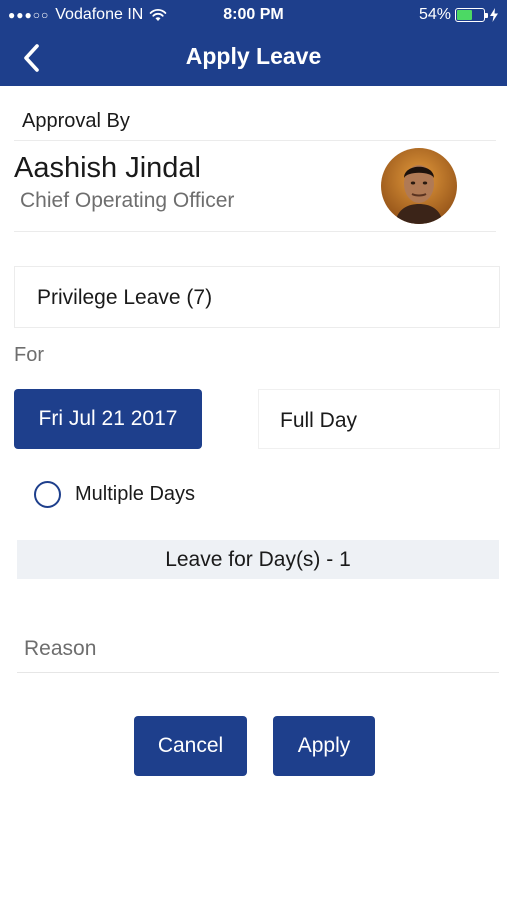 Image resolution: width=507 pixels, height=900 pixels. Describe the element at coordinates (434, 14) in the screenshot. I see `battery-percent: 54%` at that location.